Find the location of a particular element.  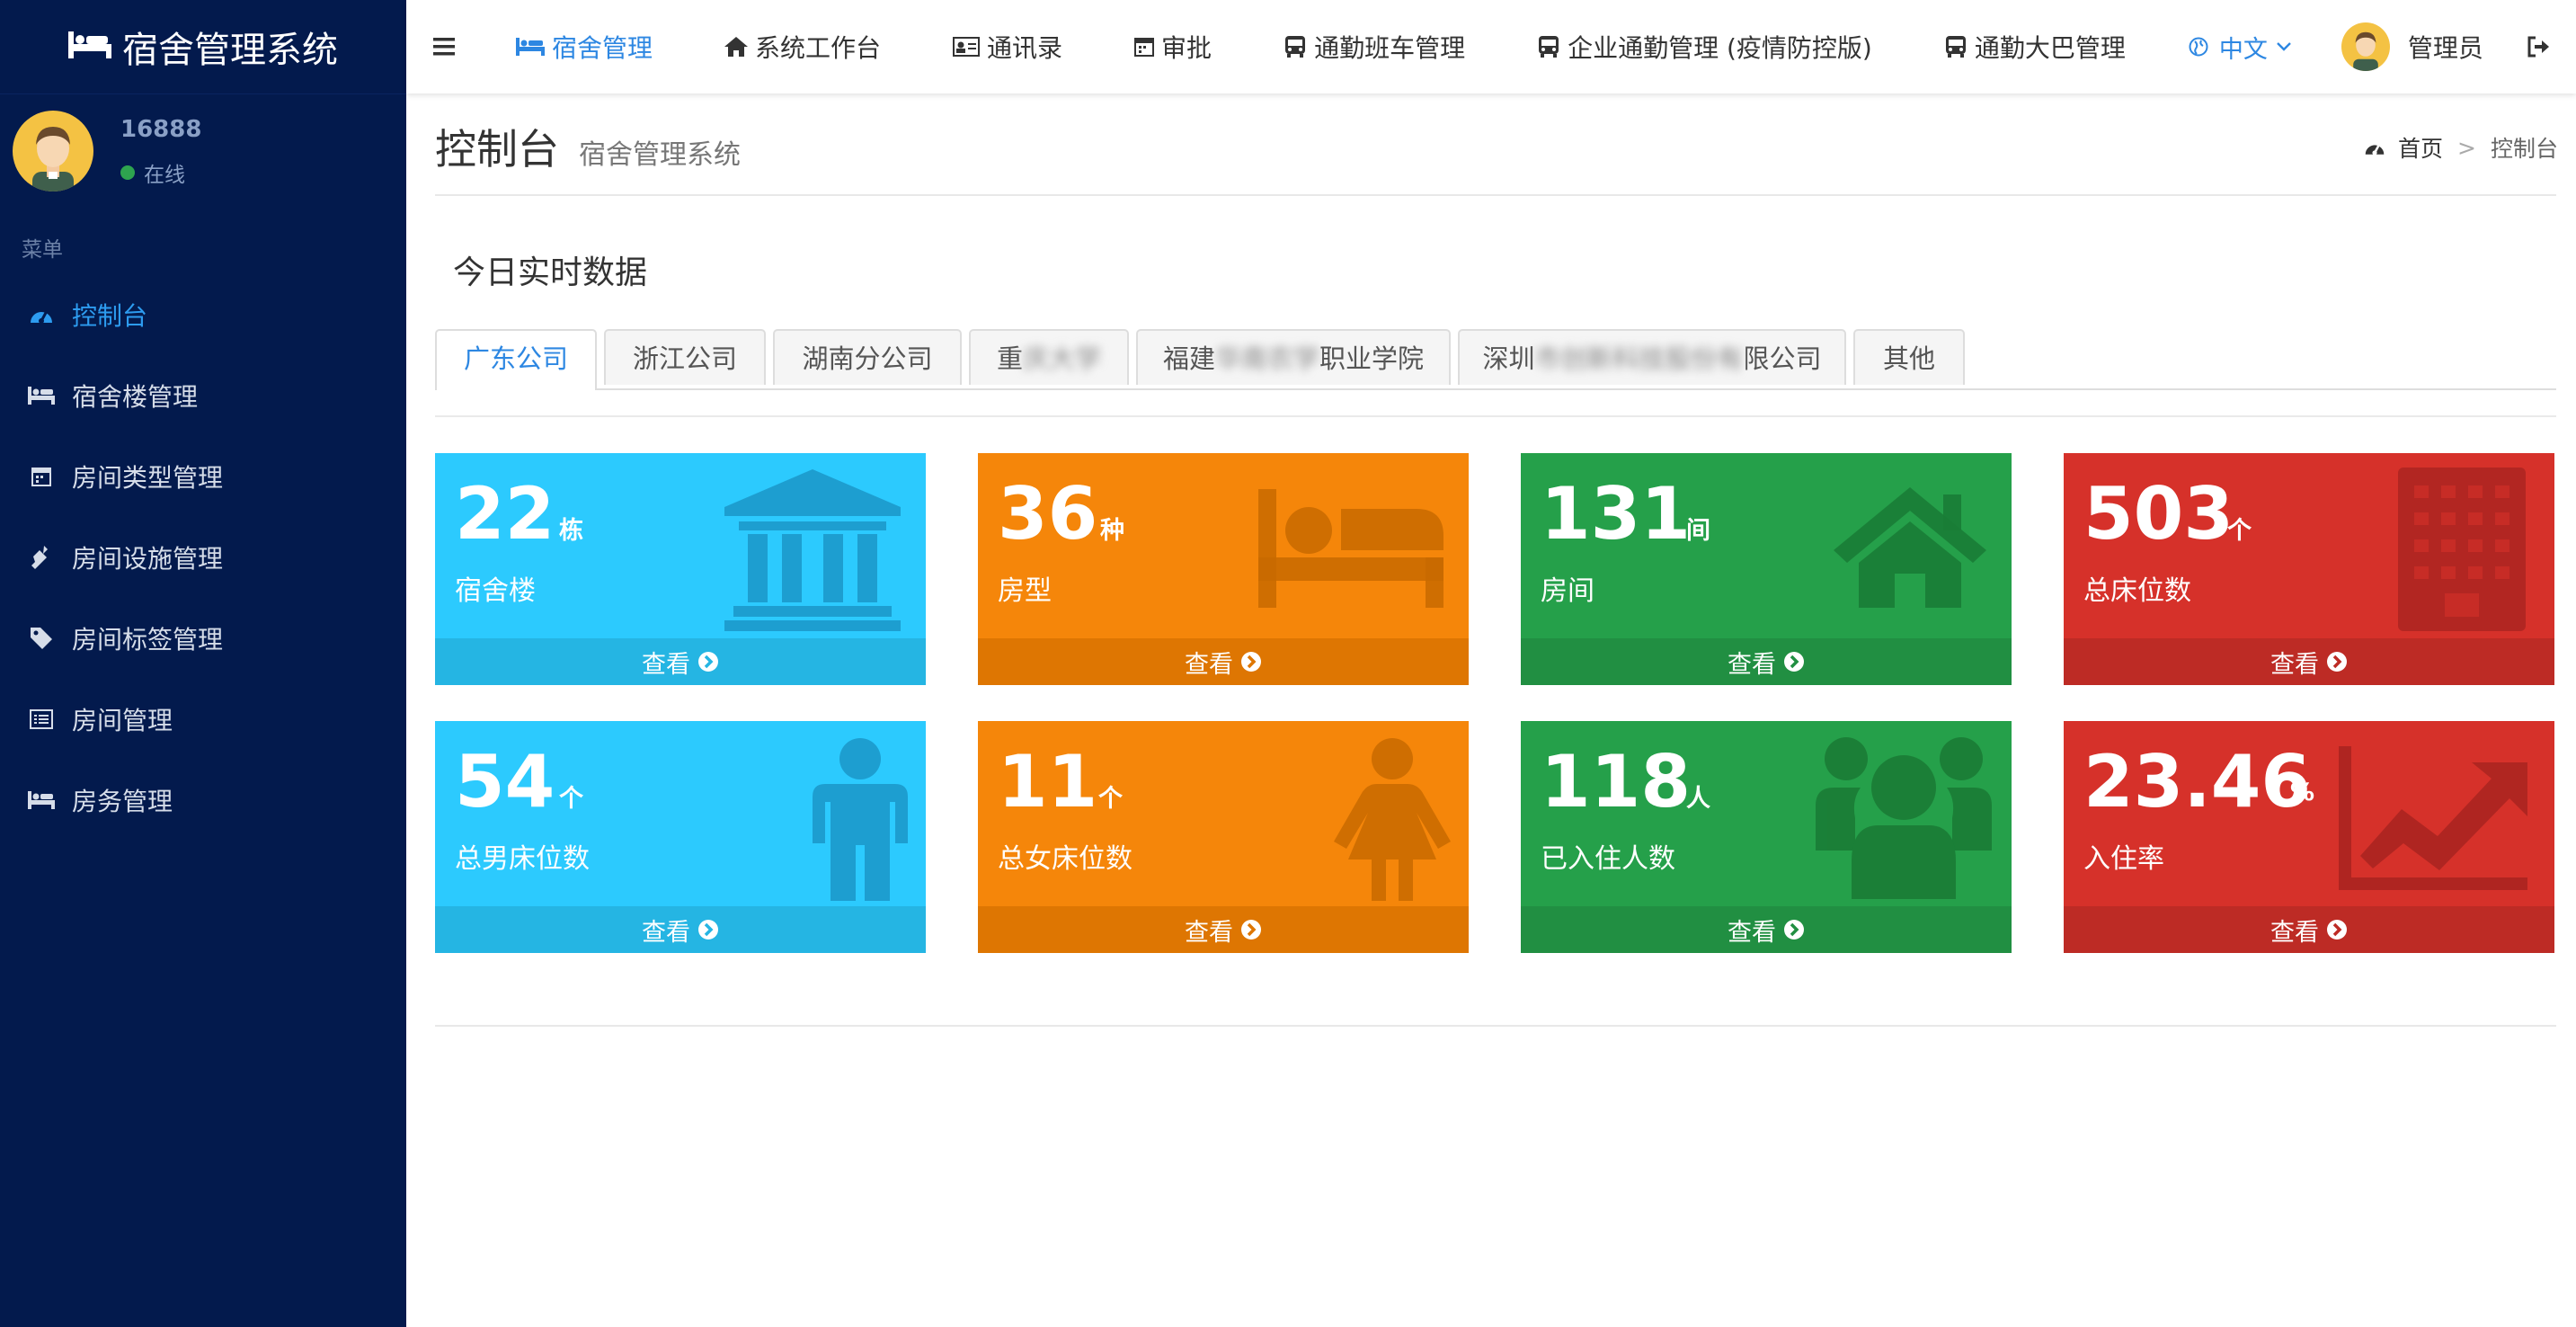

stat-card-male-beds: 54 个 总男床位数 查看 is located at coordinates (680, 837).